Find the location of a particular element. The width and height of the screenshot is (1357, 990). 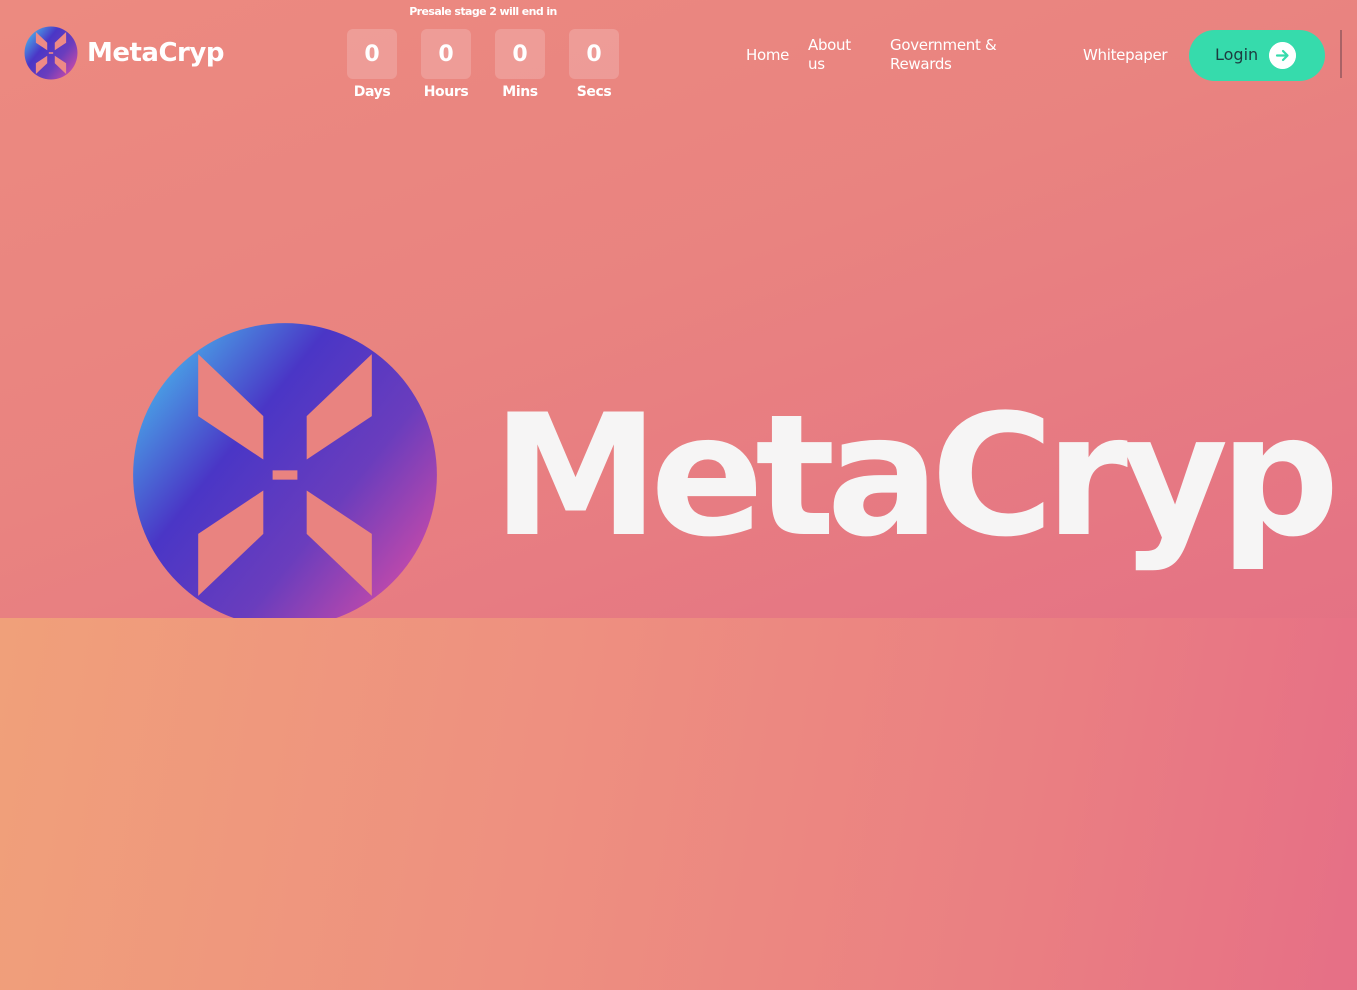

header-edge-divider is located at coordinates (1341, 54).